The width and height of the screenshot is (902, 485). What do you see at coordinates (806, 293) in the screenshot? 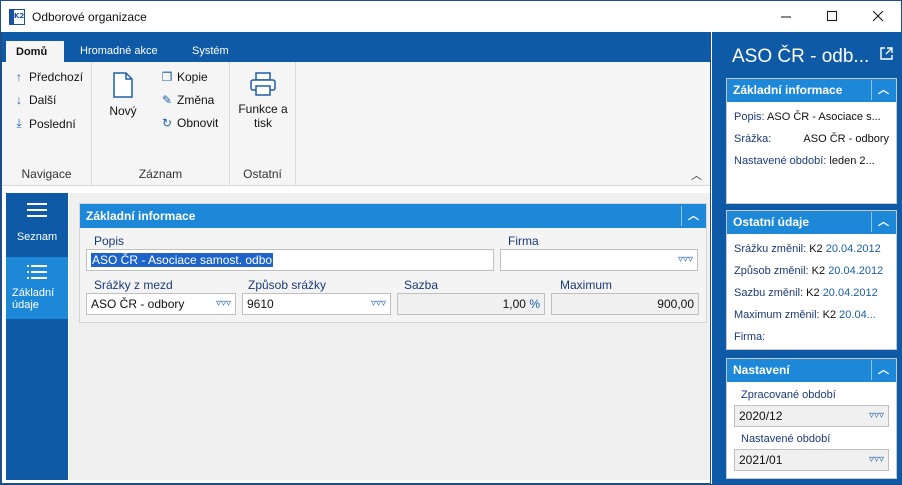
I see `info-row-sazbu-zmenil: Sazbu změnil: K2 20.04.2012` at bounding box center [806, 293].